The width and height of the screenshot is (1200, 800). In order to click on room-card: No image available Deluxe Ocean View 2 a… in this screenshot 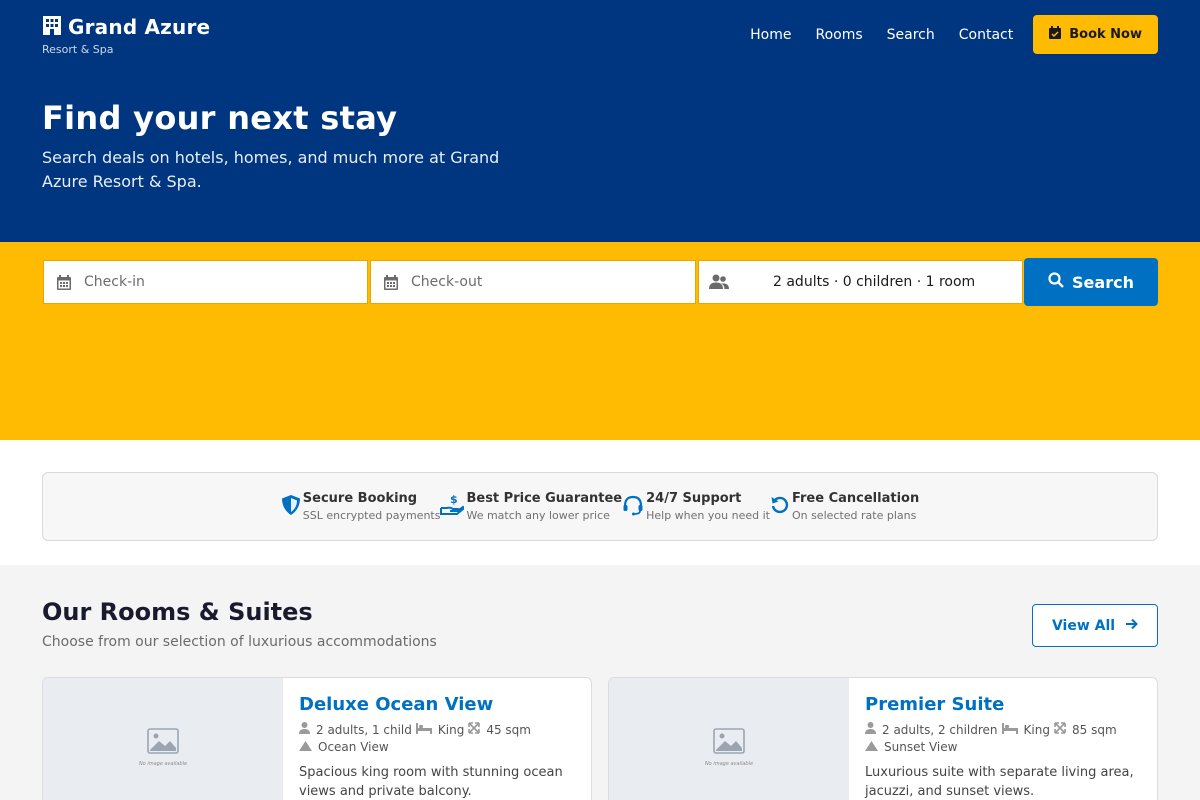, I will do `click(317, 738)`.